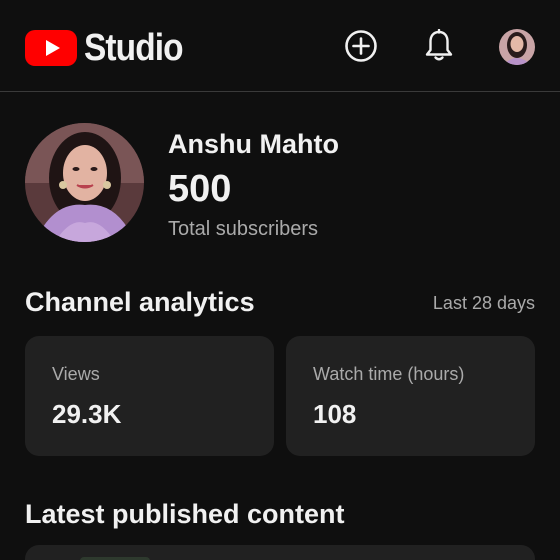 This screenshot has width=560, height=560. I want to click on create-button, so click(361, 46).